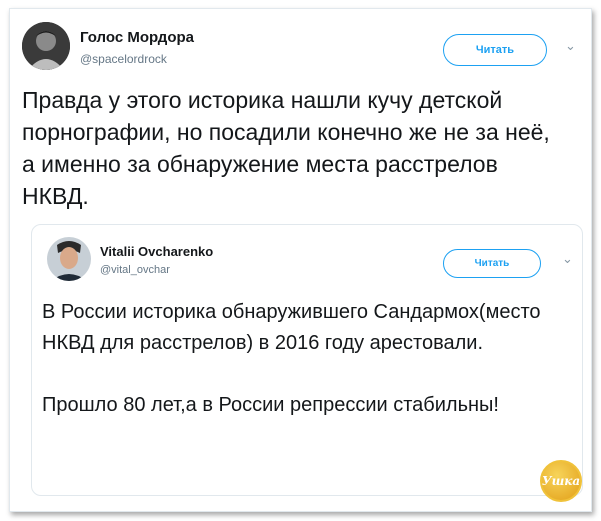 The image size is (601, 521). What do you see at coordinates (492, 263) in the screenshot?
I see `quoted-follow-button: Читать` at bounding box center [492, 263].